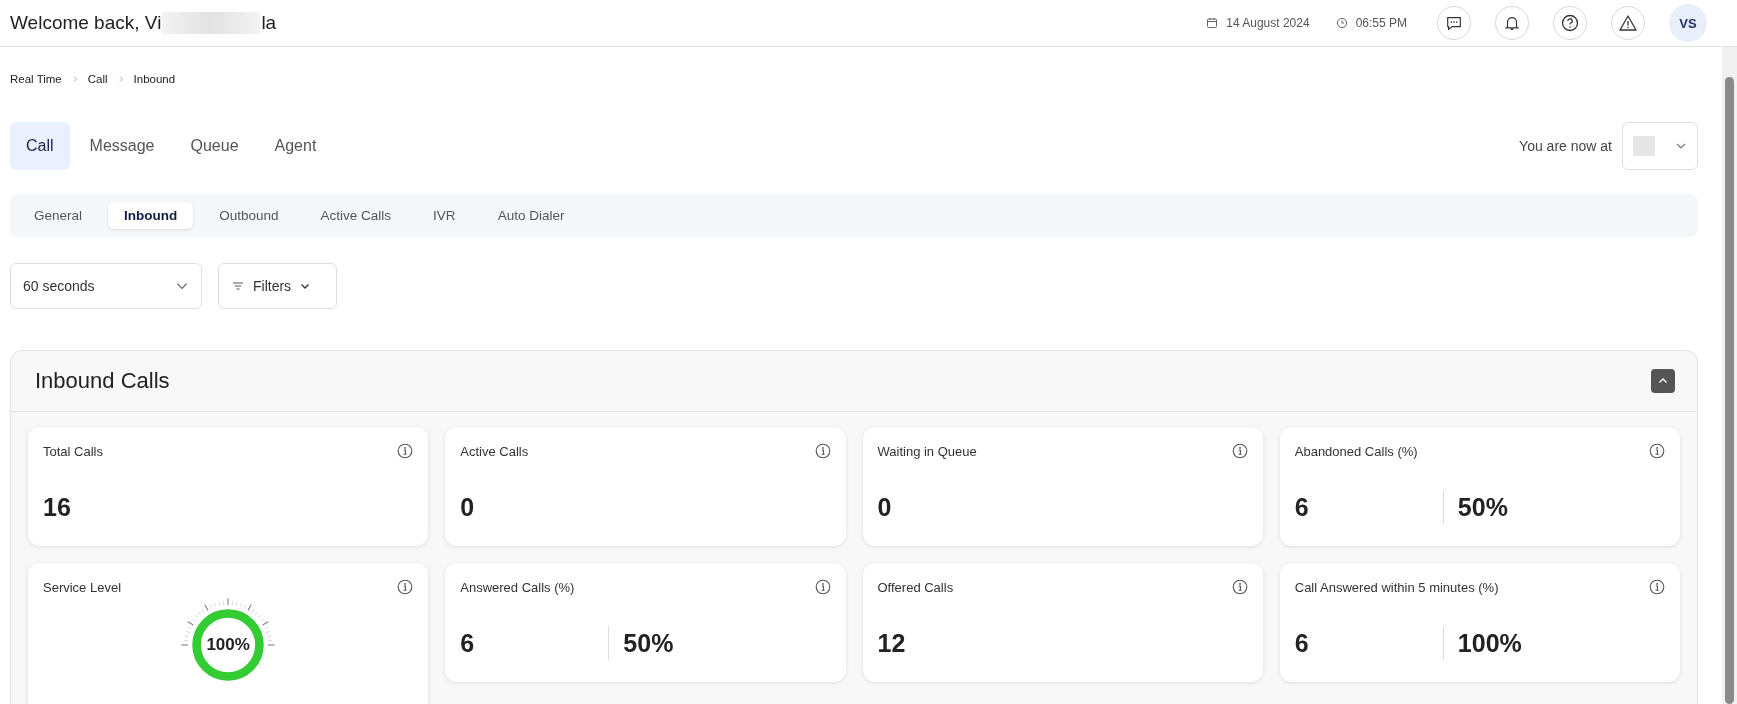 This screenshot has height=704, width=1737. What do you see at coordinates (269, 23) in the screenshot?
I see `greeting-text: la` at bounding box center [269, 23].